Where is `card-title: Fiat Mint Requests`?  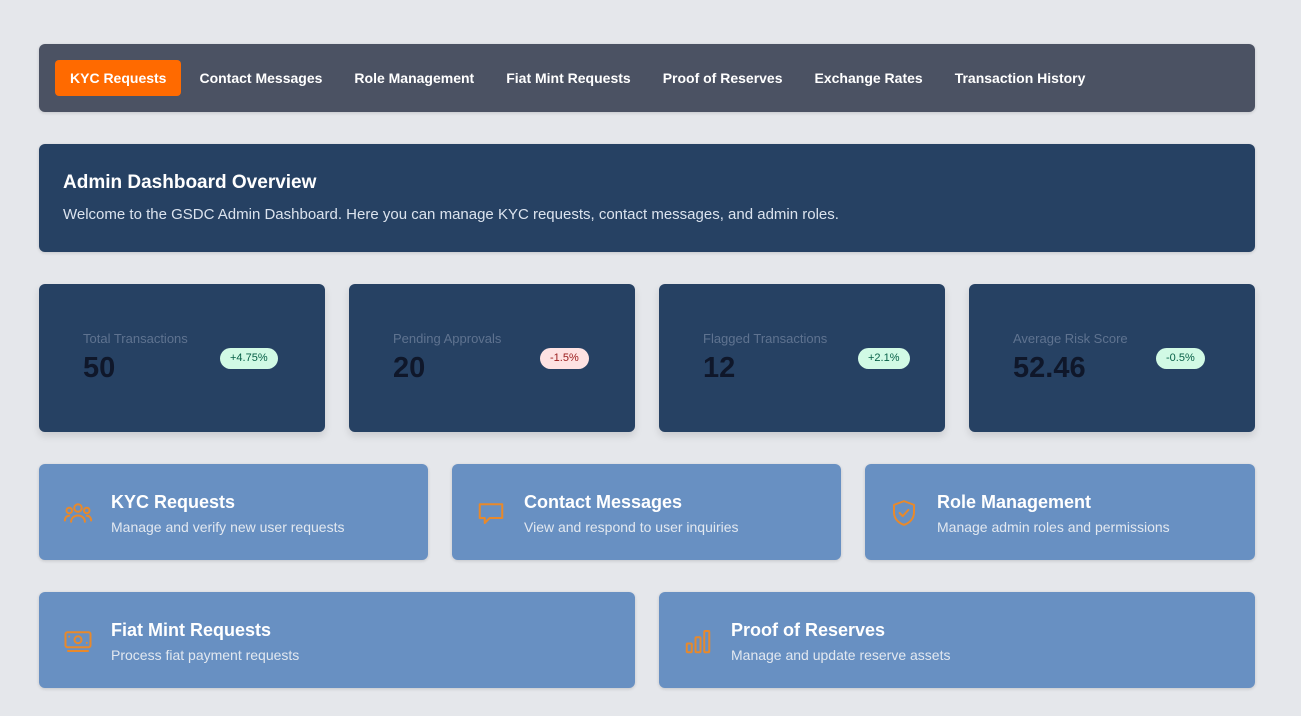 card-title: Fiat Mint Requests is located at coordinates (191, 630).